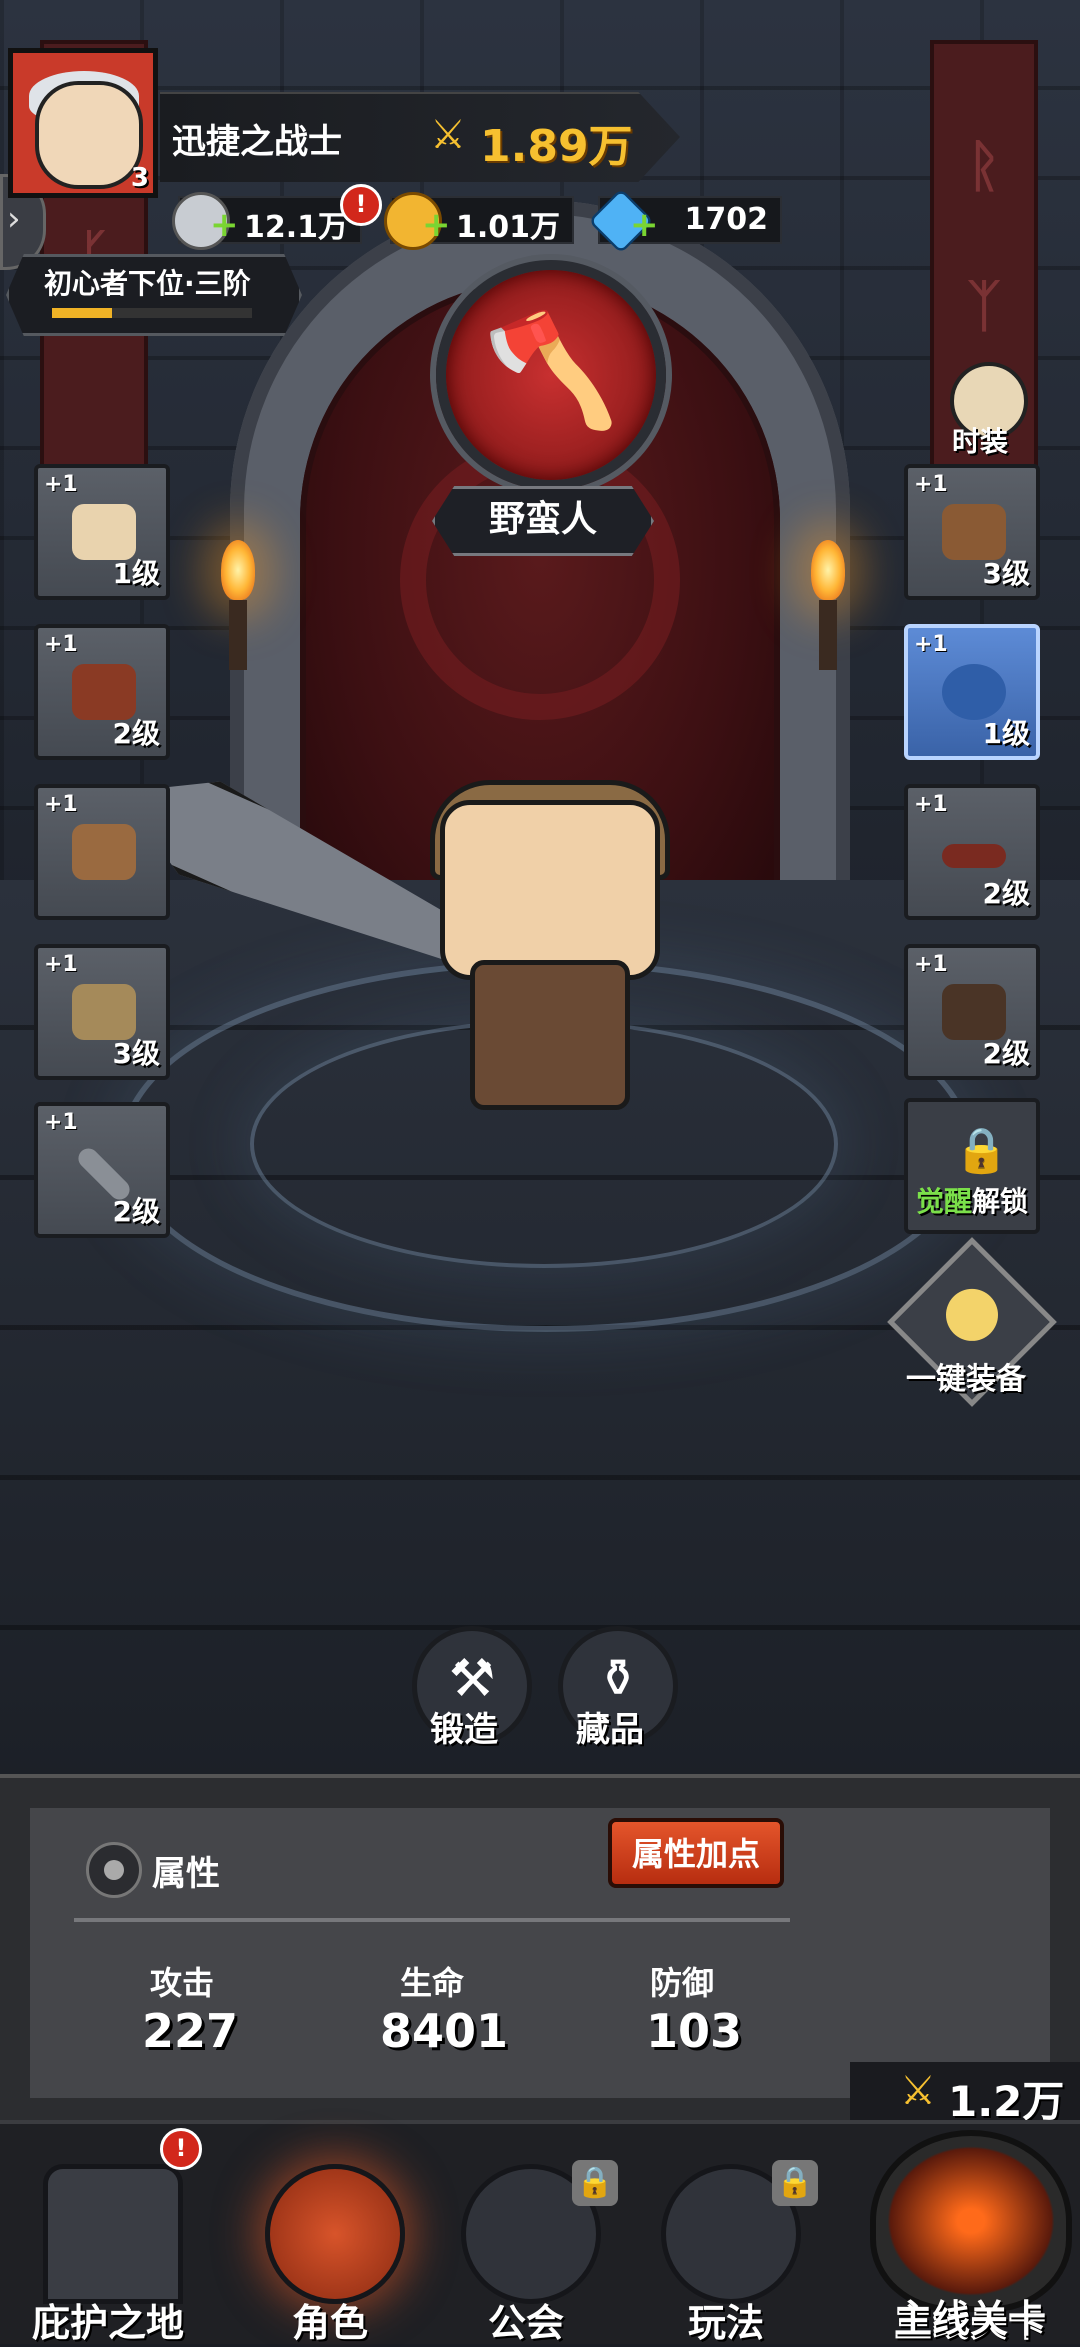 The height and width of the screenshot is (2347, 1080). I want to click on castle-icon, so click(113, 2234).